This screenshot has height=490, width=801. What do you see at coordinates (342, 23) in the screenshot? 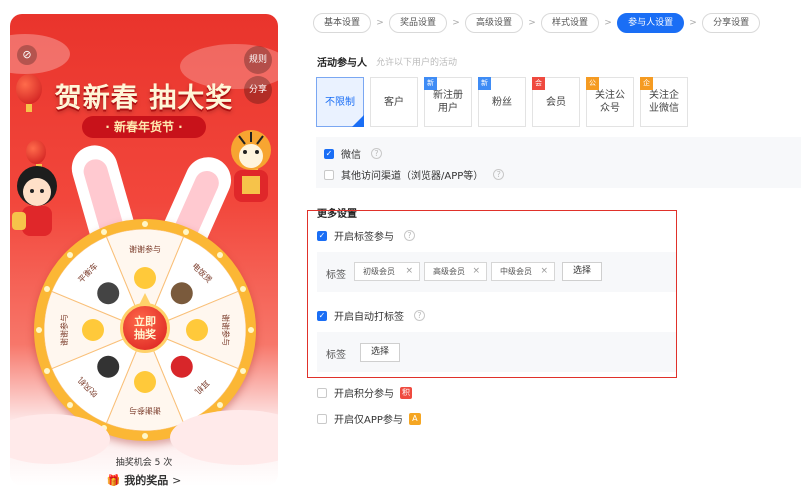
I see `step-tab: 基本设置` at bounding box center [342, 23].